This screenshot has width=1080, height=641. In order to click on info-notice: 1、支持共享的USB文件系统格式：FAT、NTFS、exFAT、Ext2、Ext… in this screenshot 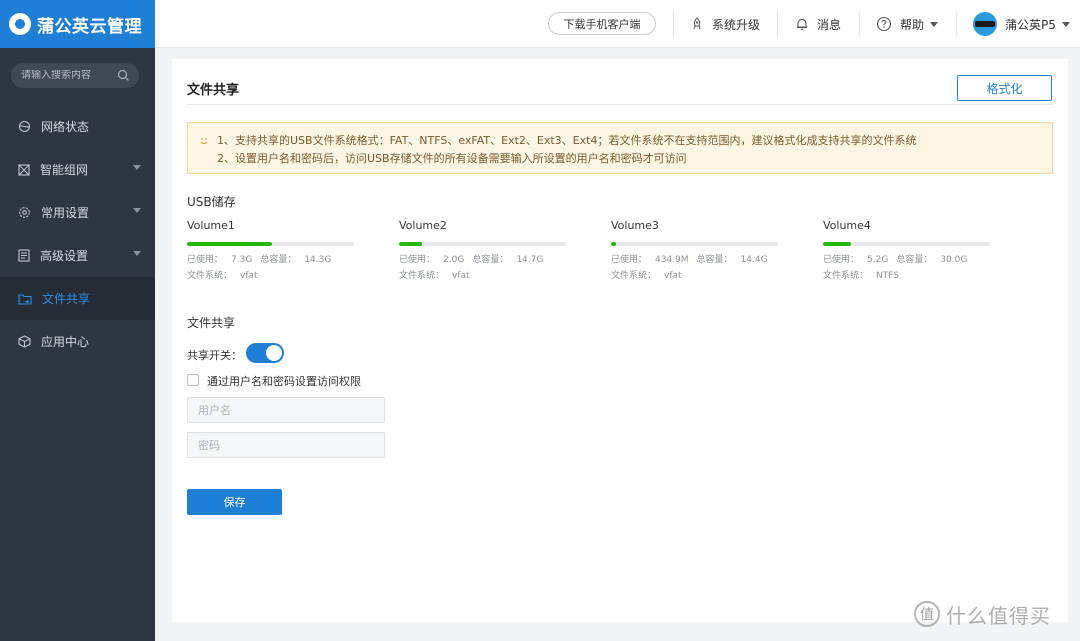, I will do `click(620, 148)`.